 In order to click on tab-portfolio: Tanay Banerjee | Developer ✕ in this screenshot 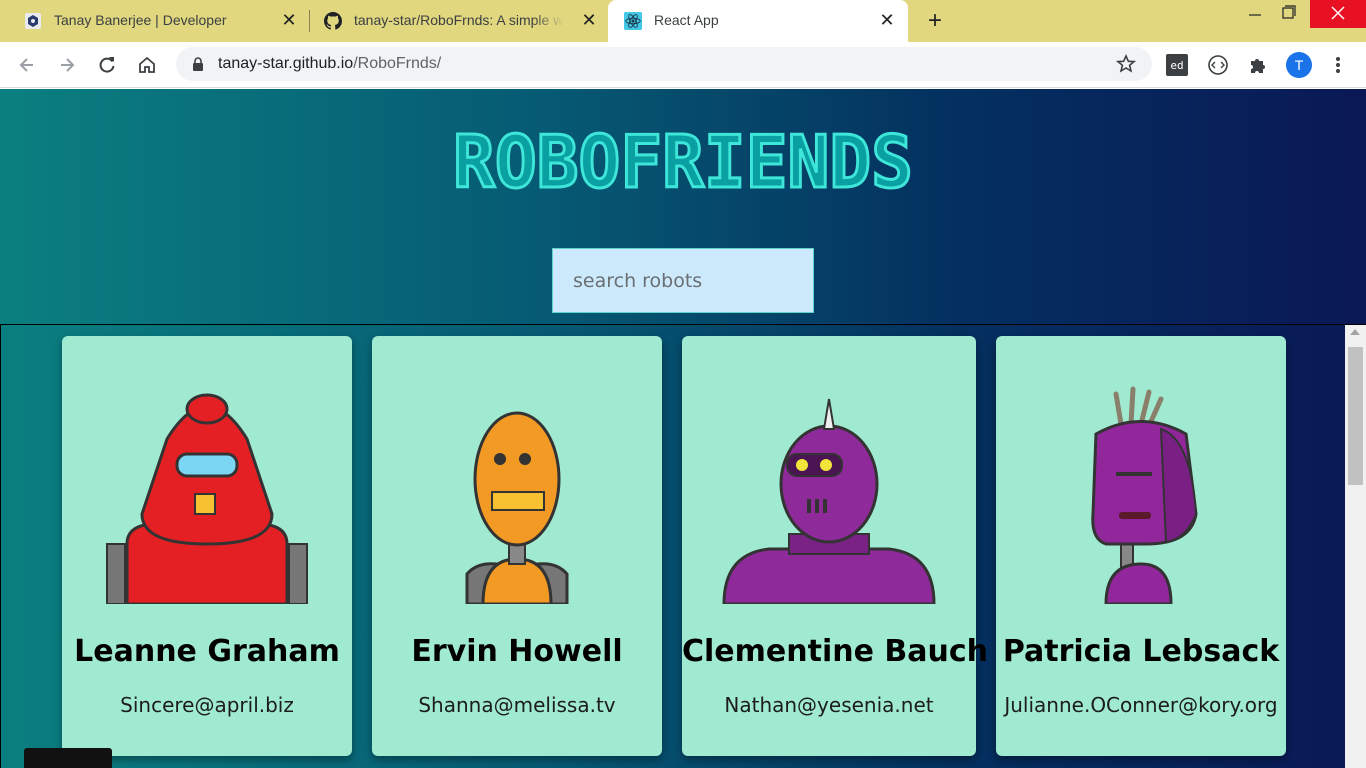, I will do `click(158, 21)`.